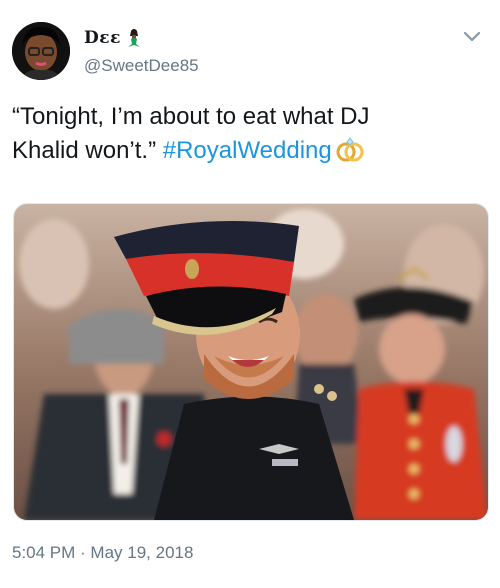  I want to click on hashtag-link: #RoyalWedding, so click(247, 150).